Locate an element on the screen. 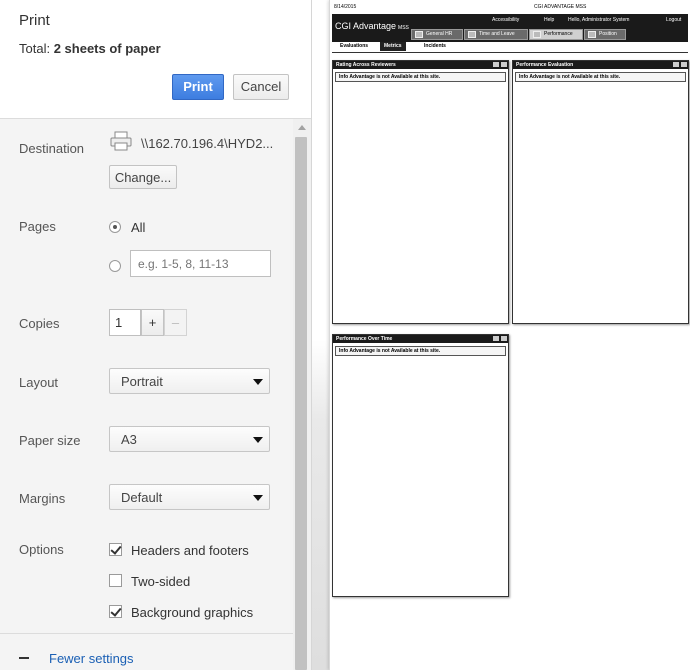 The width and height of the screenshot is (690, 670). headers-footers-checkbox is located at coordinates (115, 549).